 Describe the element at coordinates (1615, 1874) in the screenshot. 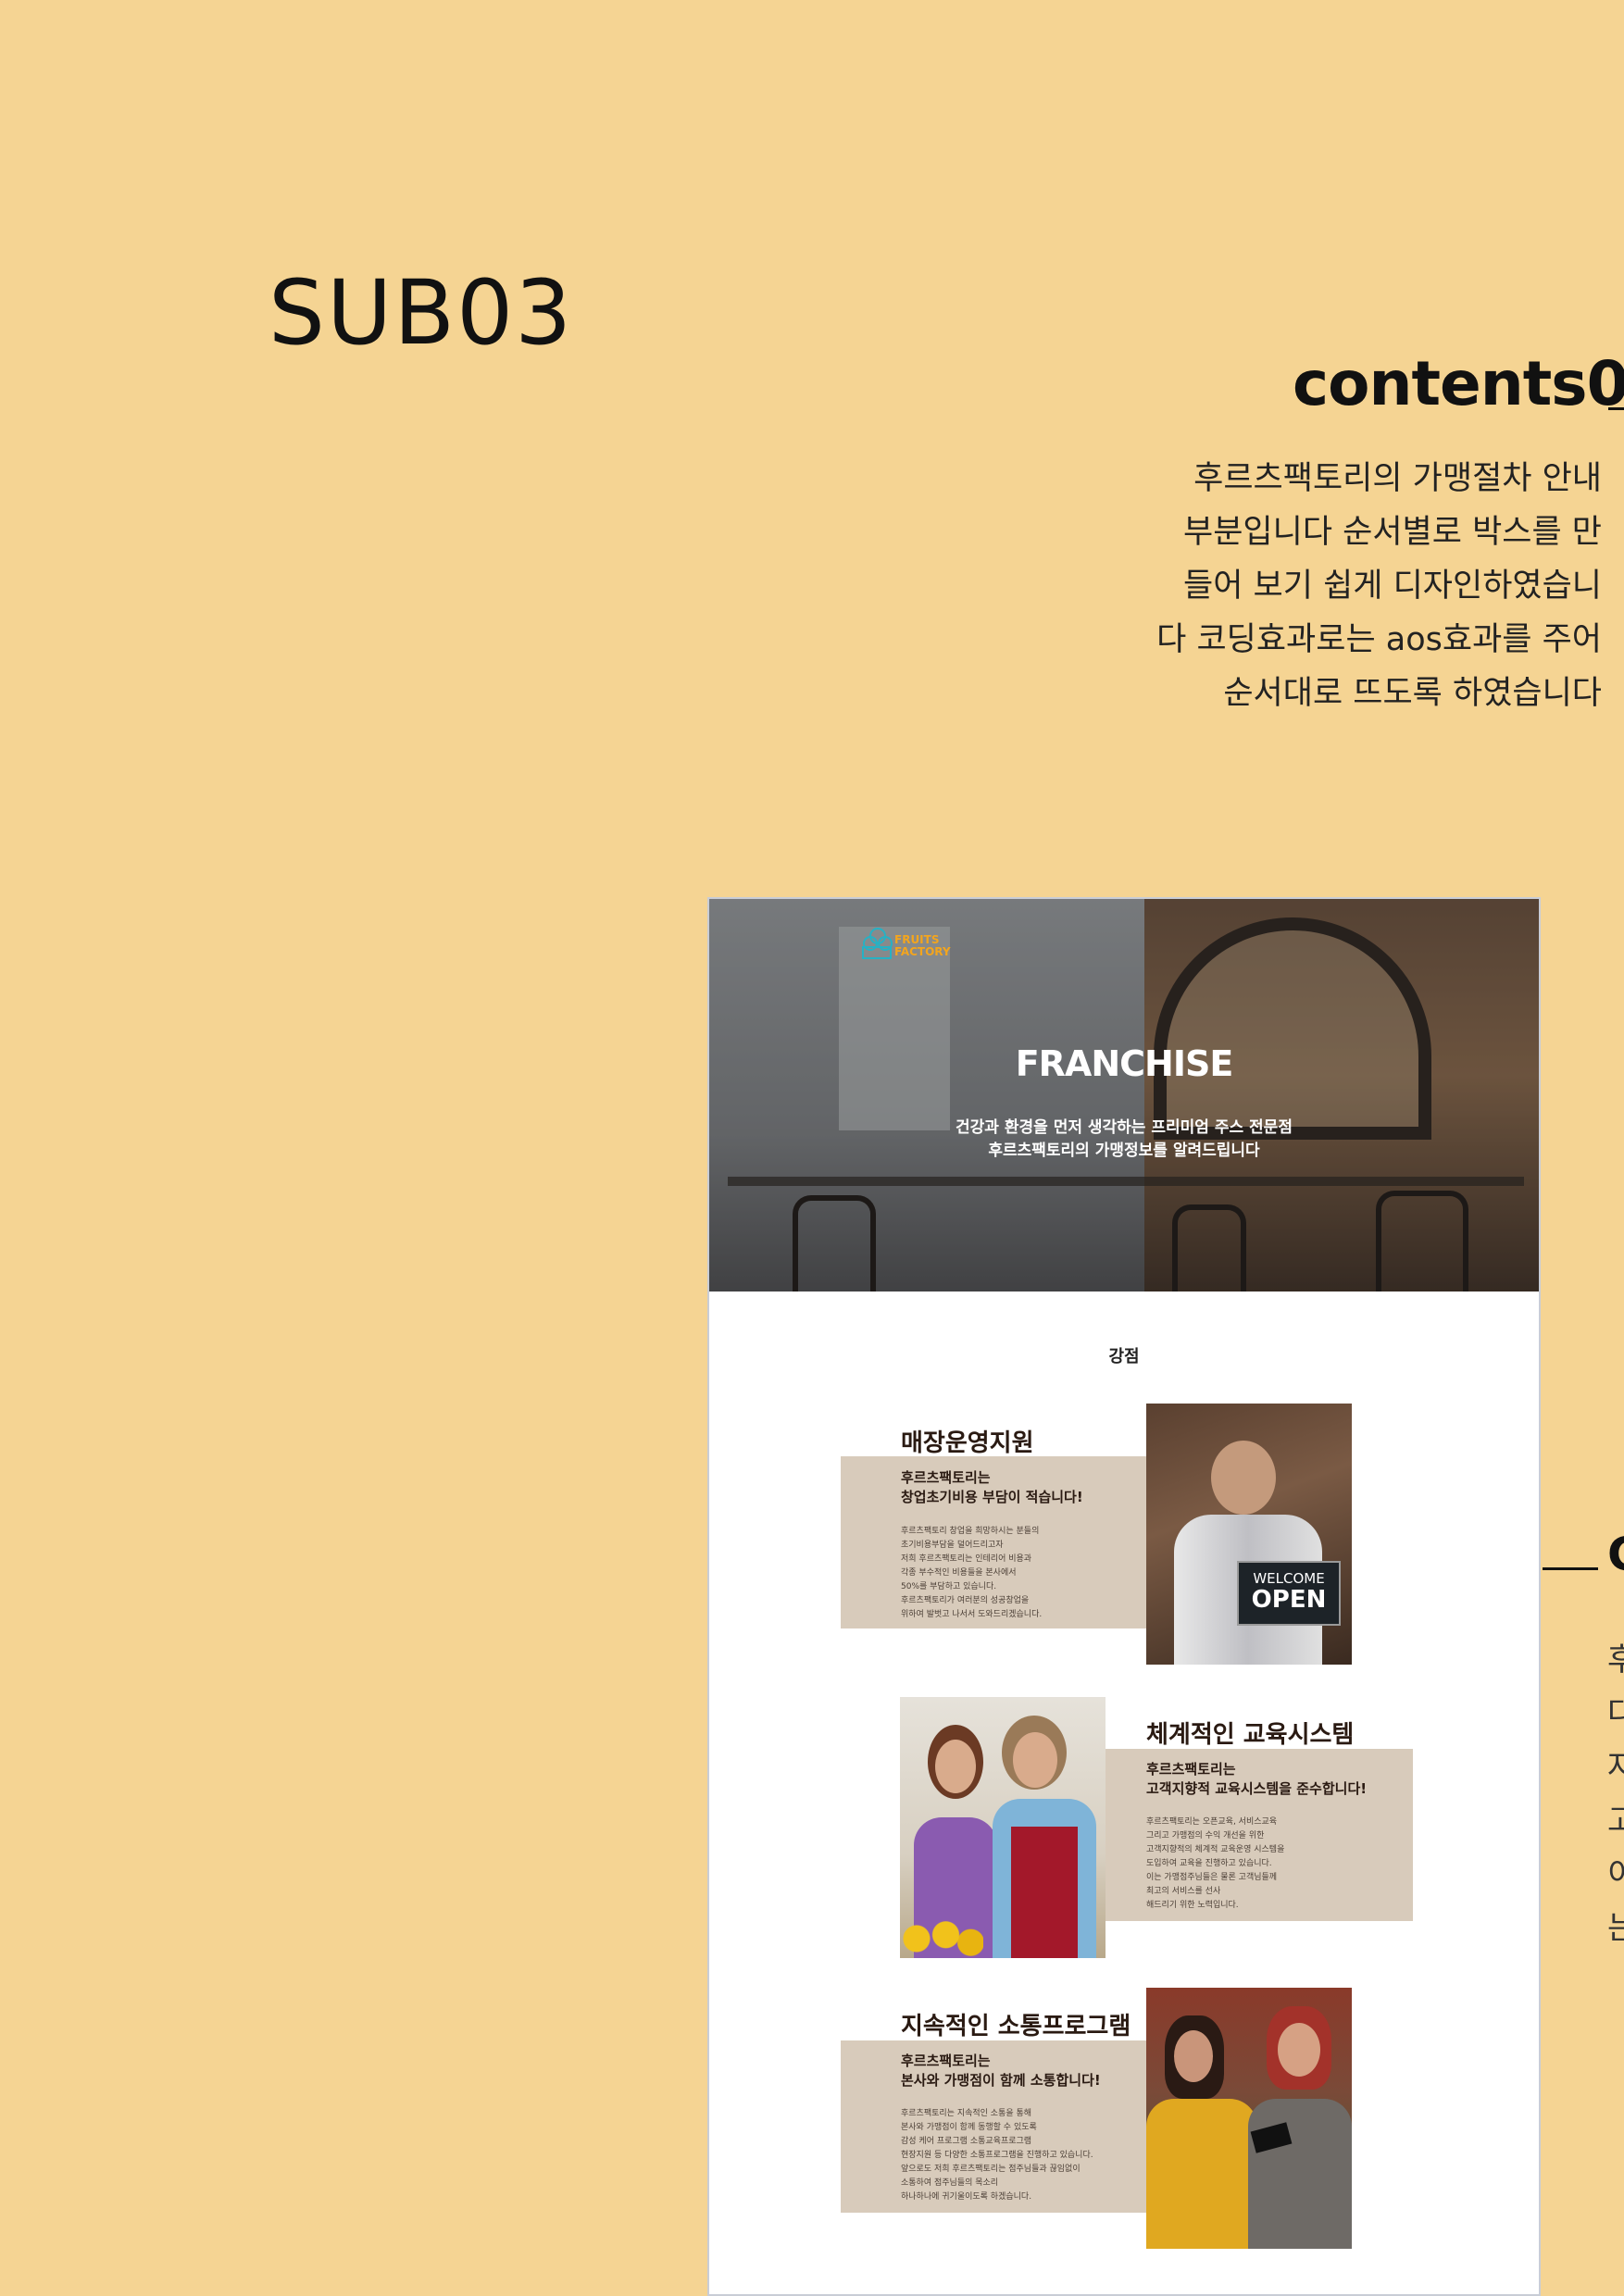

I see `next-section-text-fragment: 이` at that location.